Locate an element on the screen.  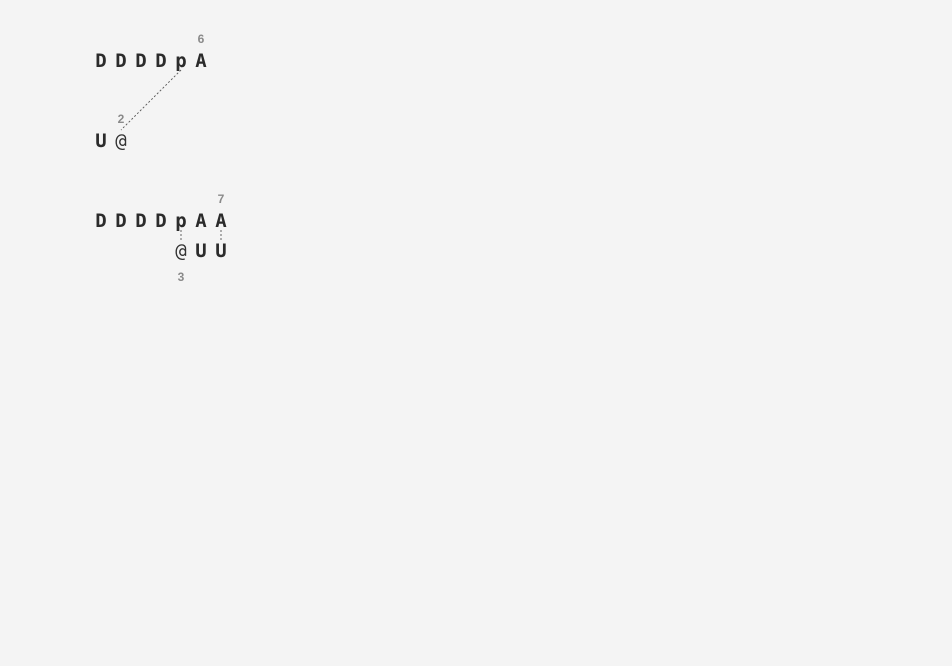
block1-bottom-index: 2 is located at coordinates (121, 119).